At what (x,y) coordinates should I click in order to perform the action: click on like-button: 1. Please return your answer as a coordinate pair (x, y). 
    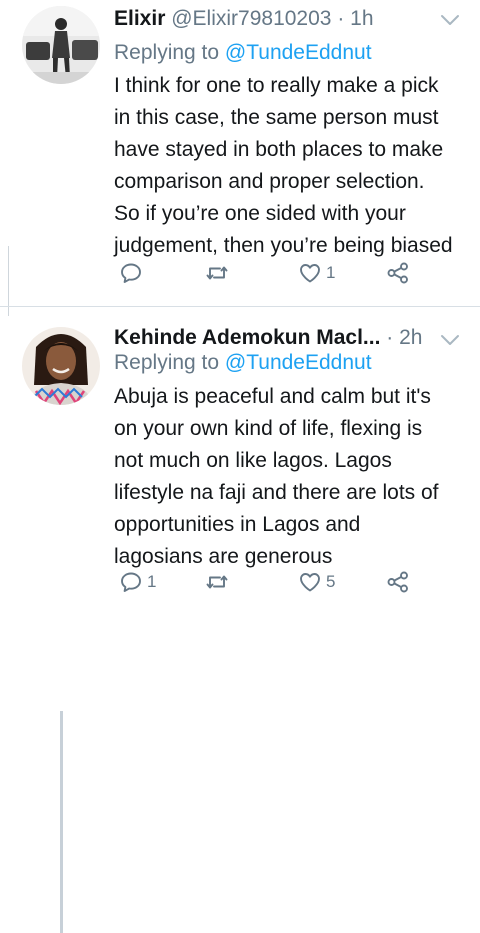
    Looking at the image, I should click on (316, 273).